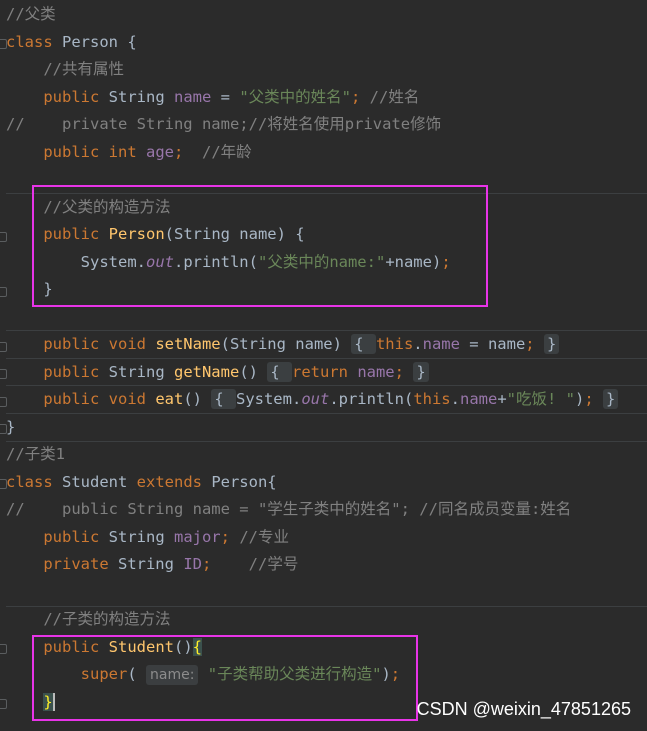 Image resolution: width=647 pixels, height=731 pixels. I want to click on code-token: Person{, so click(244, 481).